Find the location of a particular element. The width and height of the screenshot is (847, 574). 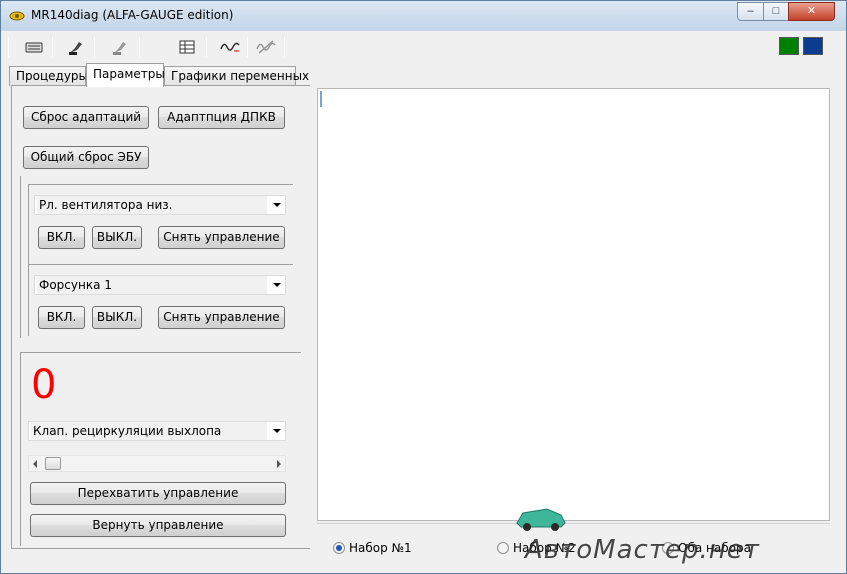

adapt-dpkv-button: Адаптпция ДПКВ is located at coordinates (221, 117).